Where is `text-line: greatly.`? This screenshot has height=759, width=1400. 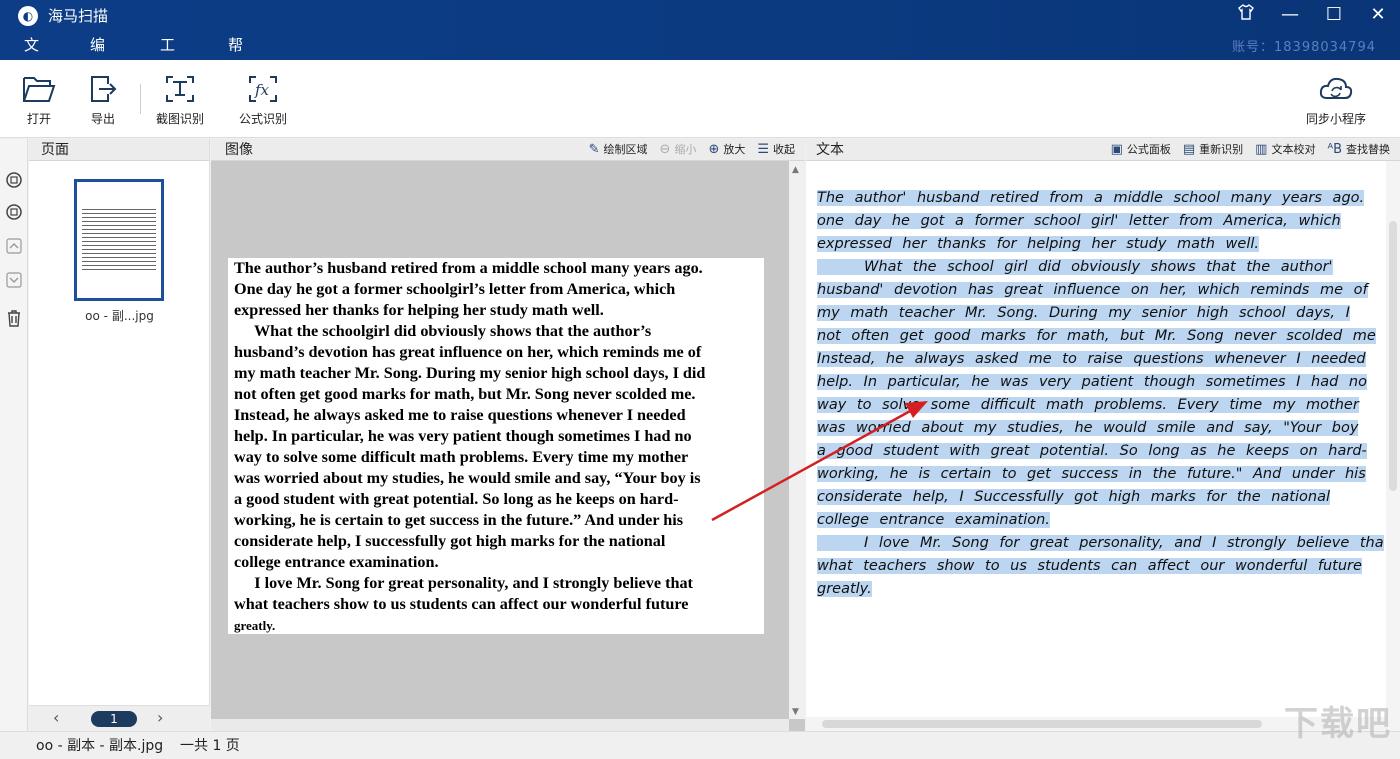 text-line: greatly. is located at coordinates (844, 589).